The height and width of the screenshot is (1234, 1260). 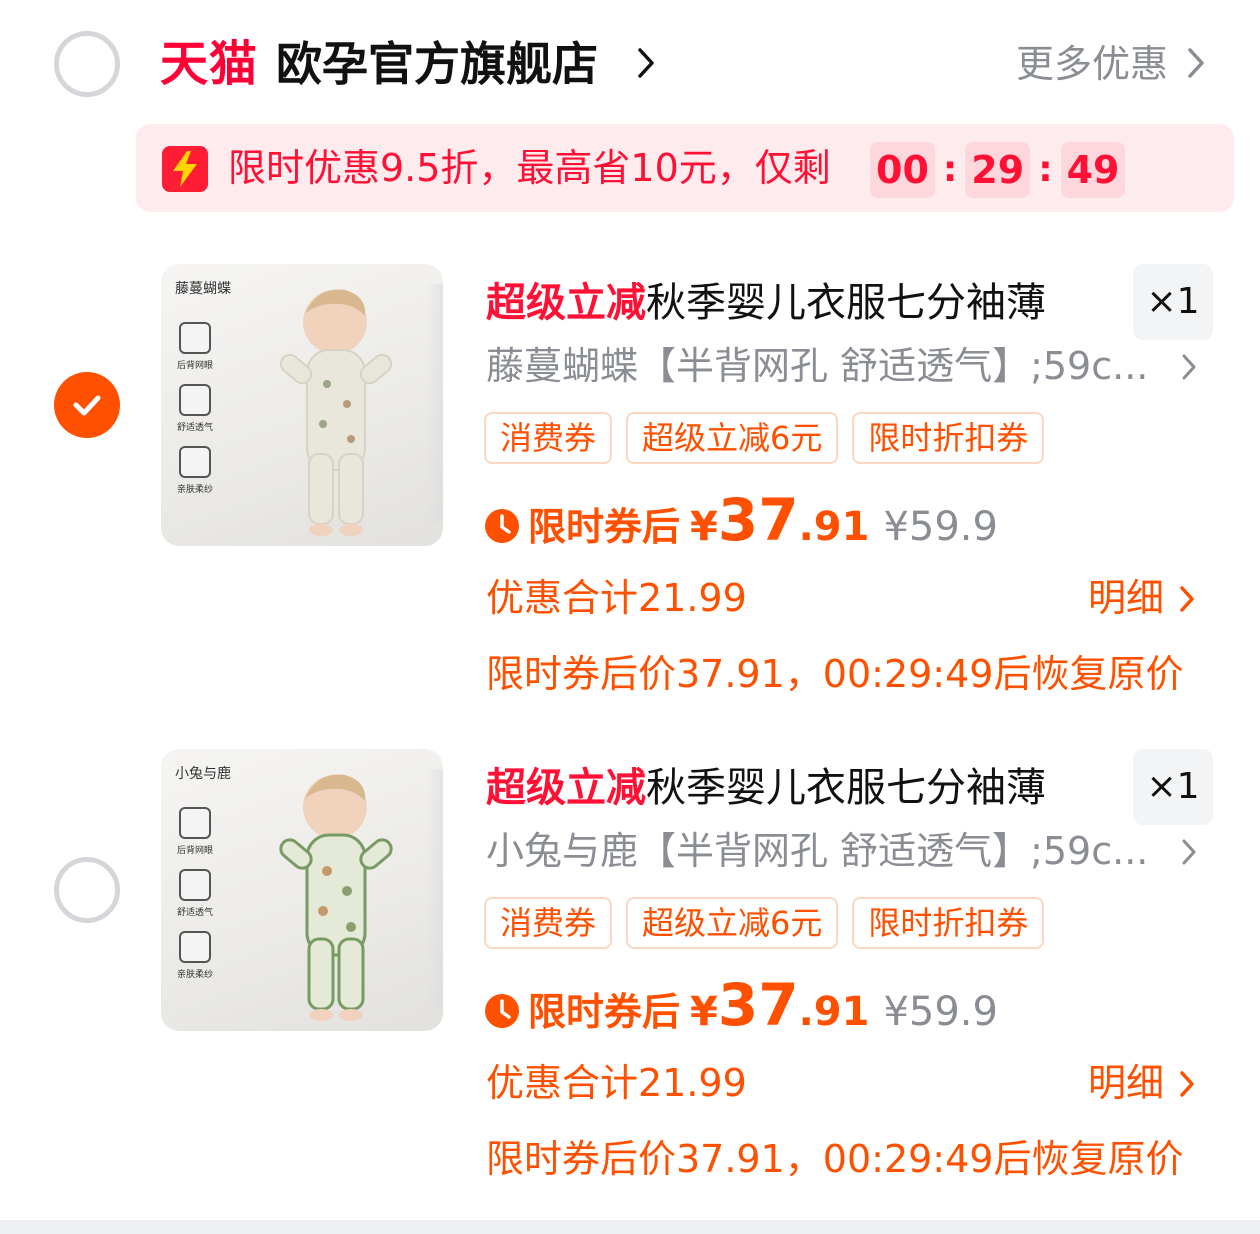 What do you see at coordinates (437, 64) in the screenshot?
I see `shop-name-link: 欧孕官方旗舰店` at bounding box center [437, 64].